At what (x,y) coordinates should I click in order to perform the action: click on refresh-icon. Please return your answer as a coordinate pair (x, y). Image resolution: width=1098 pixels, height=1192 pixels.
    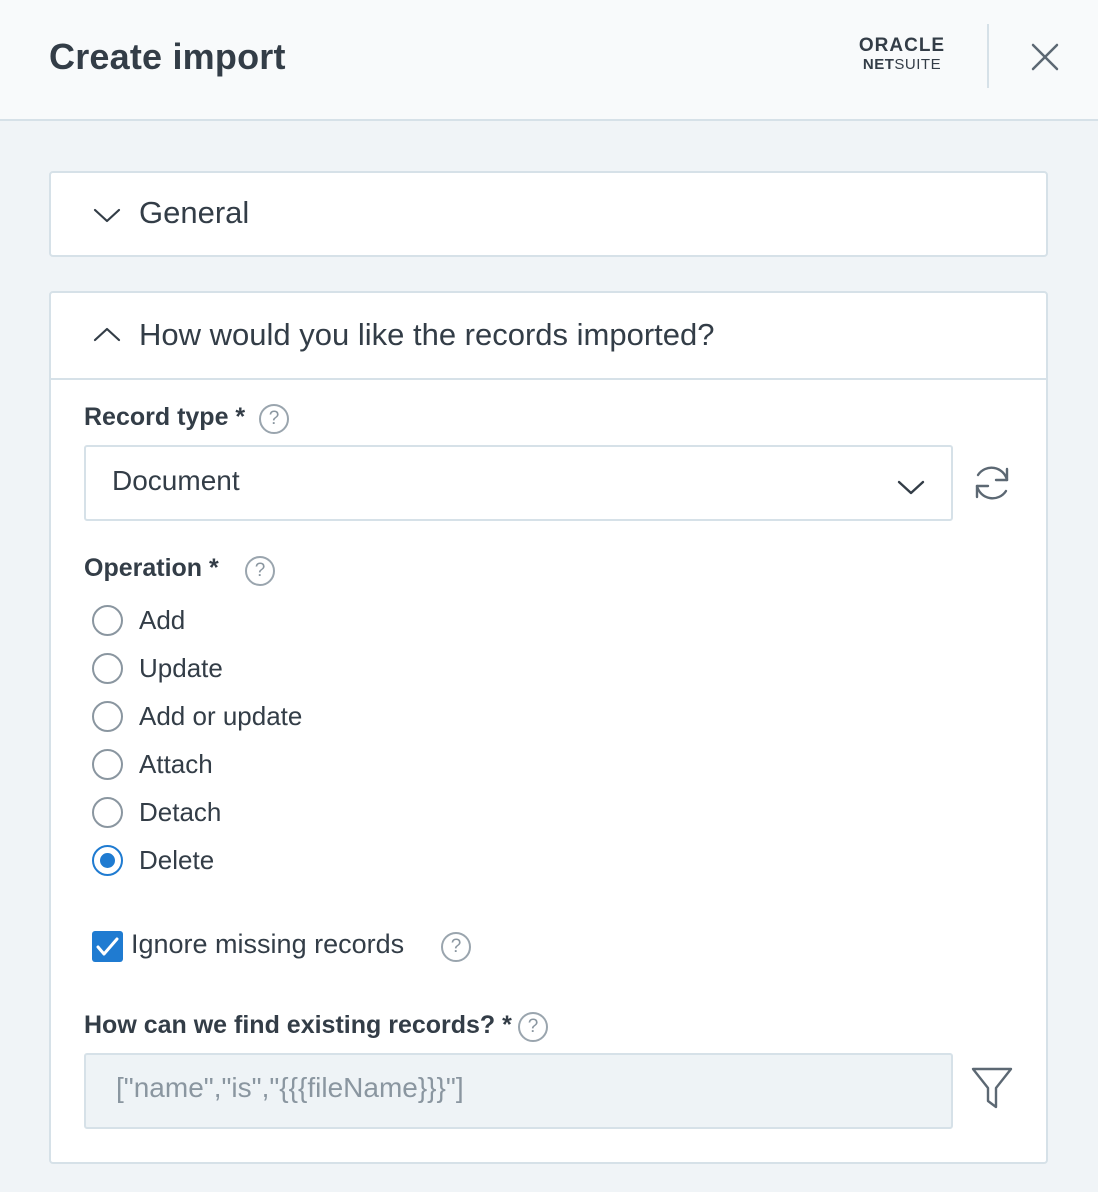
    Looking at the image, I should click on (992, 483).